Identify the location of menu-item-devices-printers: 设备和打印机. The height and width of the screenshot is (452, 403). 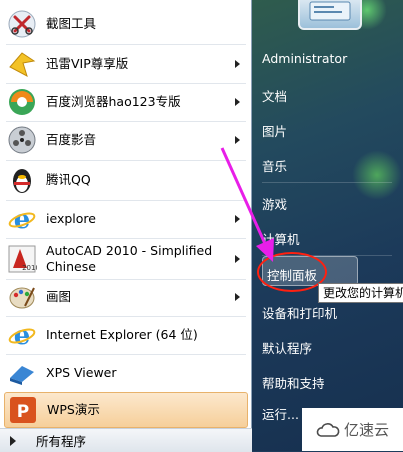
(299, 312).